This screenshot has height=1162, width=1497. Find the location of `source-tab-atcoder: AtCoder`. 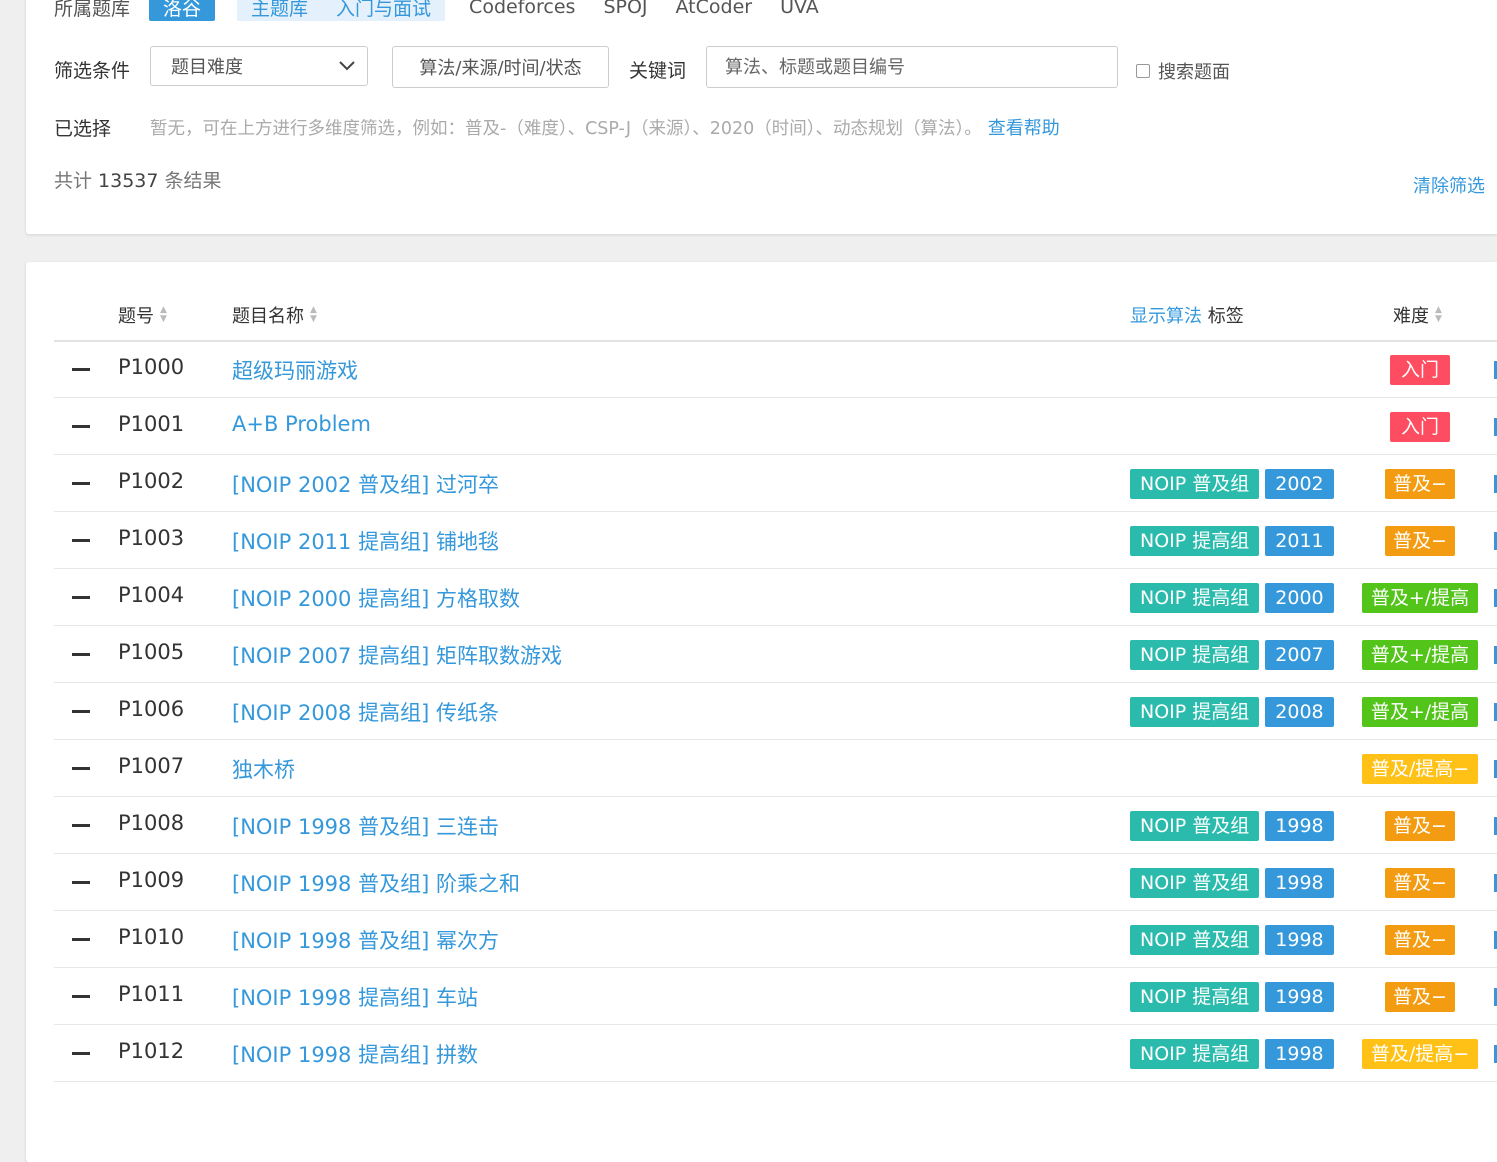

source-tab-atcoder: AtCoder is located at coordinates (714, 9).